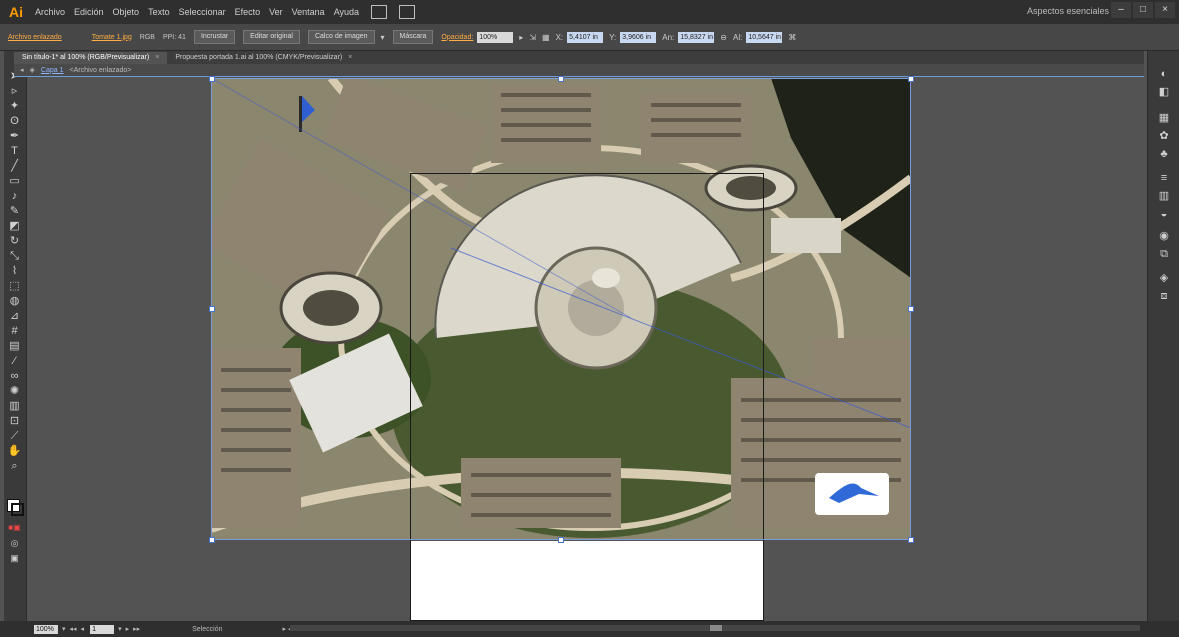 This screenshot has width=1179, height=637. What do you see at coordinates (1068, 11) in the screenshot?
I see `workspace-switcher: Aspectos esenciales` at bounding box center [1068, 11].